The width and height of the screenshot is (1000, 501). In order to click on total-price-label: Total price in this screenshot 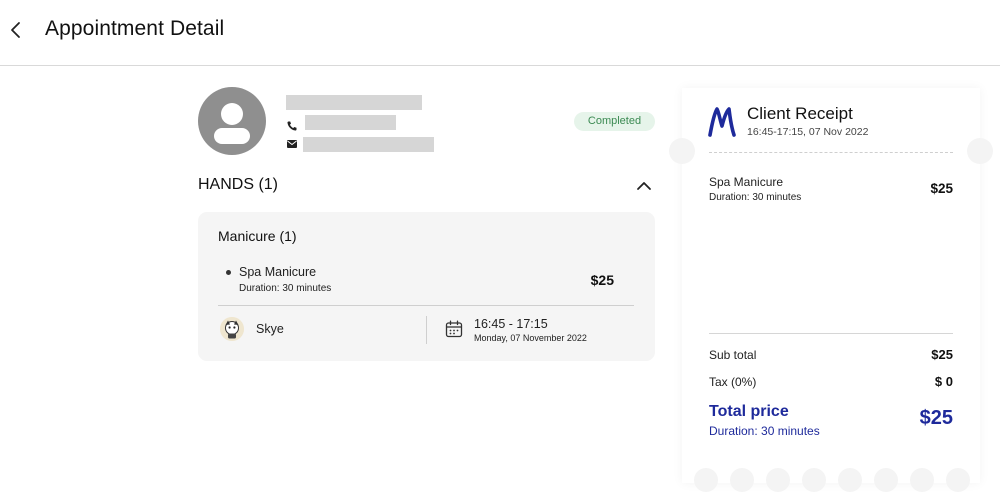, I will do `click(749, 411)`.